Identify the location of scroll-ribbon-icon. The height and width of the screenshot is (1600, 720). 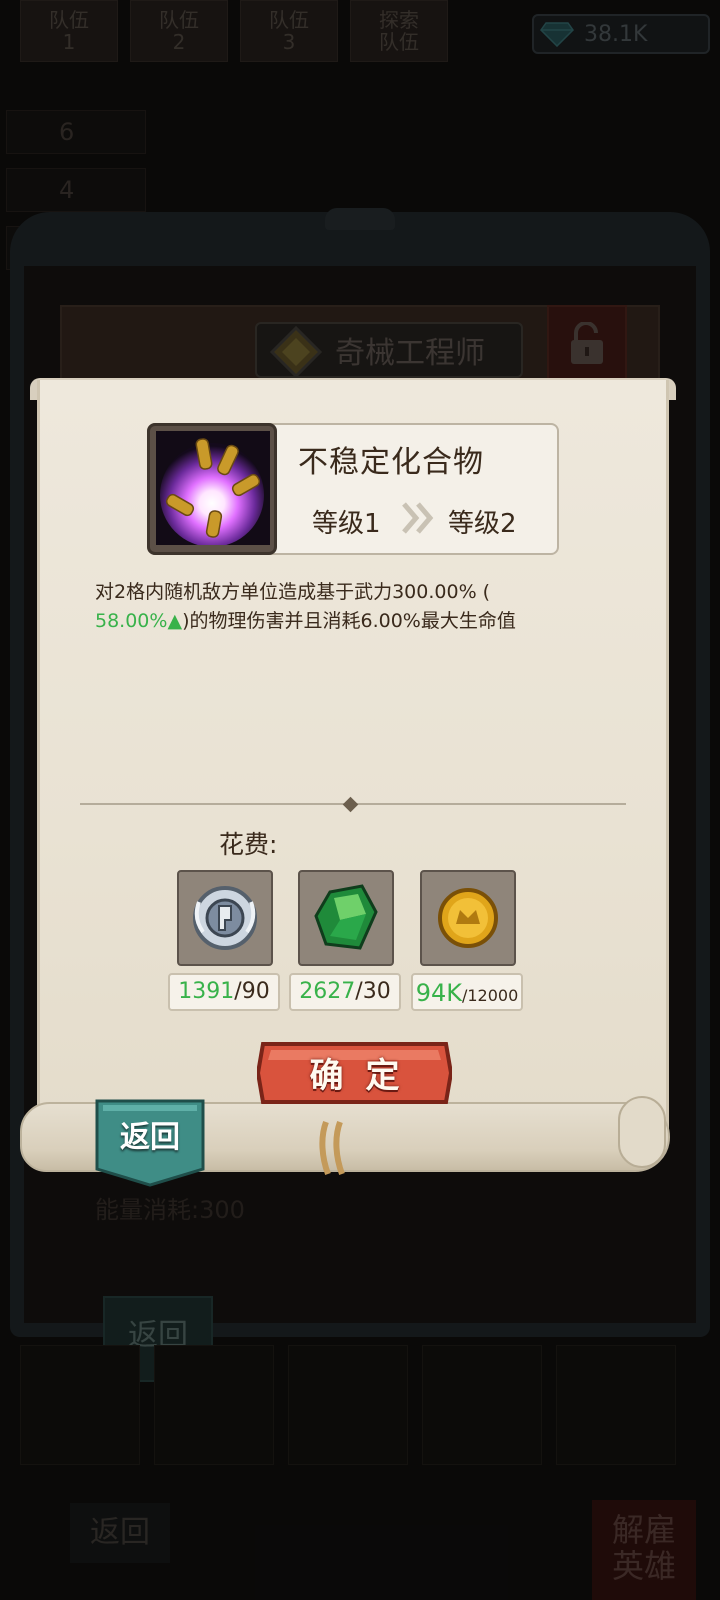
(332, 1148).